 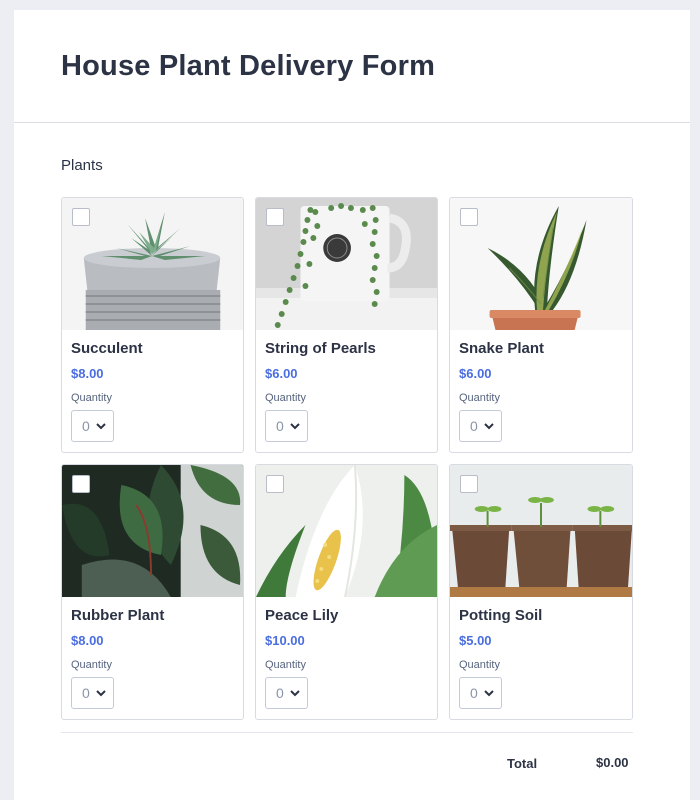 I want to click on product-price: $5.00, so click(x=475, y=640).